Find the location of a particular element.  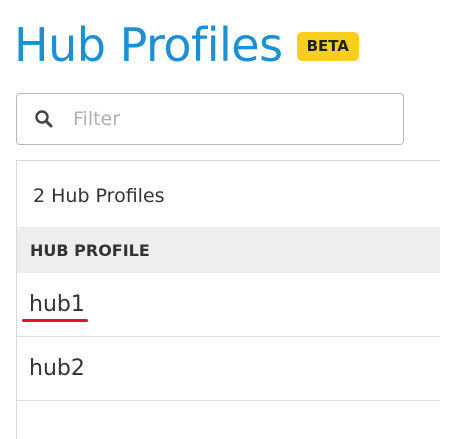

highlight-underline is located at coordinates (55, 320).